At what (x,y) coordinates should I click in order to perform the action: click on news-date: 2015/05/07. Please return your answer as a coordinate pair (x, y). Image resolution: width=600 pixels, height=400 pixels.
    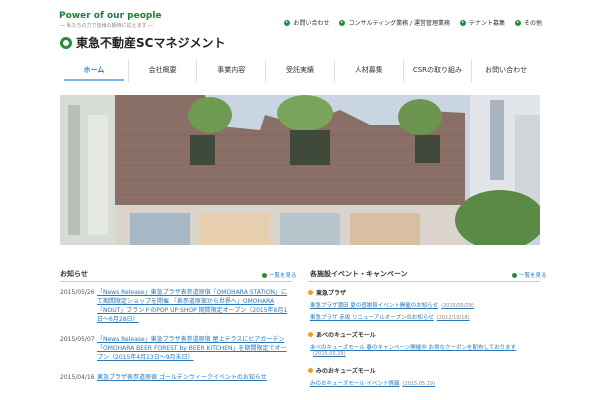
    Looking at the image, I should click on (77, 339).